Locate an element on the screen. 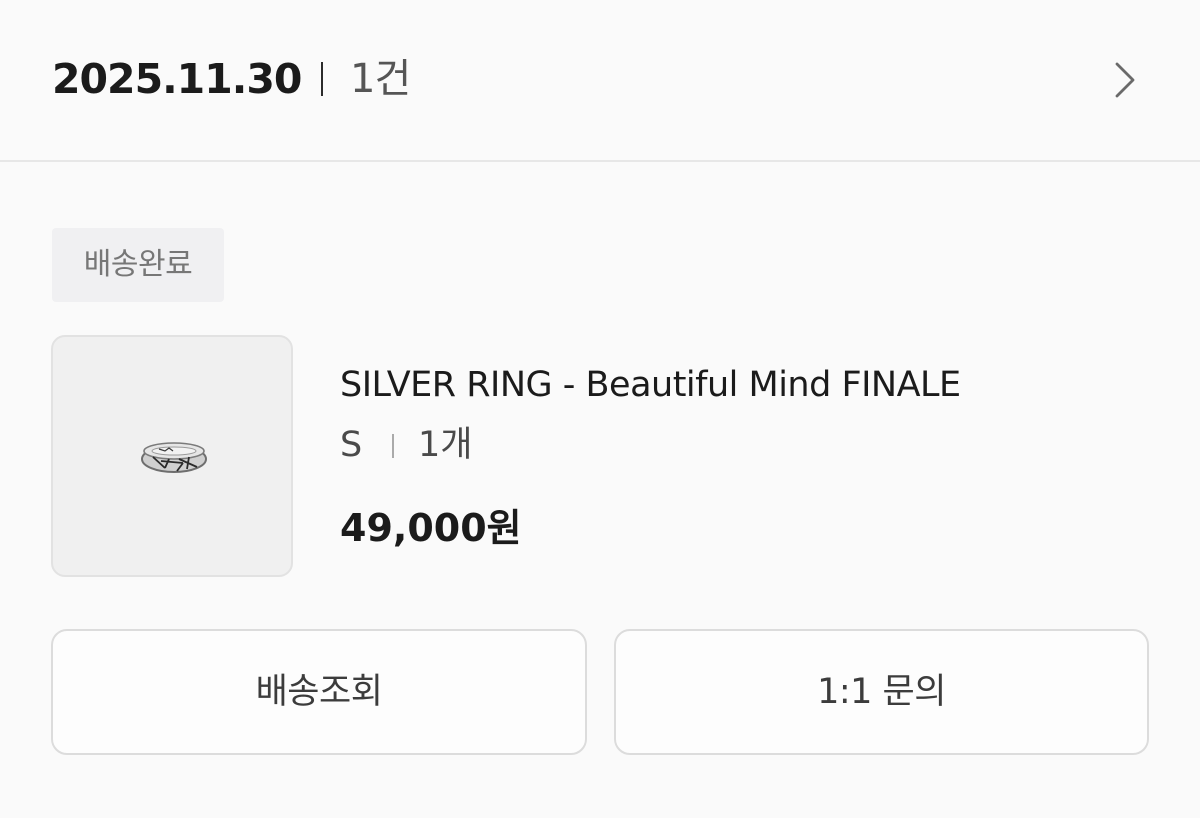 The height and width of the screenshot is (818, 1200). chevron-right-icon is located at coordinates (1125, 80).